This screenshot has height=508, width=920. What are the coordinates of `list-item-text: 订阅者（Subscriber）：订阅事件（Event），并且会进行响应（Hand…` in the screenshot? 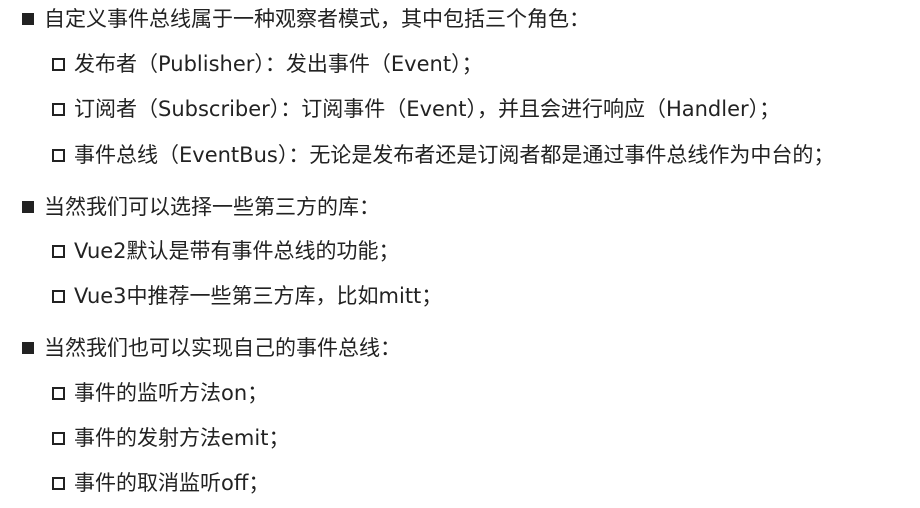 It's located at (427, 109).